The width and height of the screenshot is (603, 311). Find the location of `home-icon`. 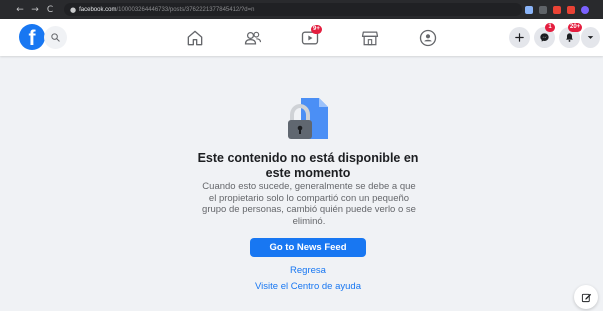

home-icon is located at coordinates (195, 38).